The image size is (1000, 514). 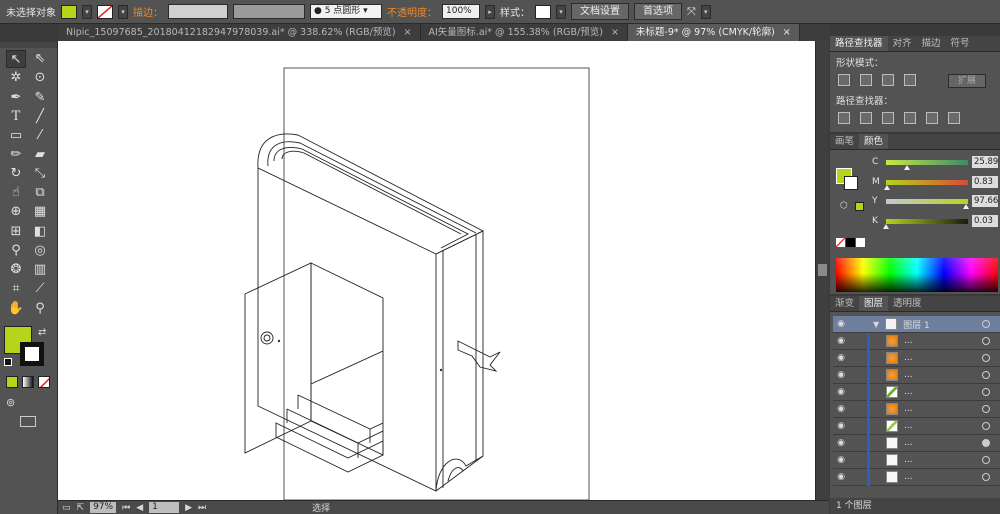 I want to click on trim-icon, so click(x=866, y=118).